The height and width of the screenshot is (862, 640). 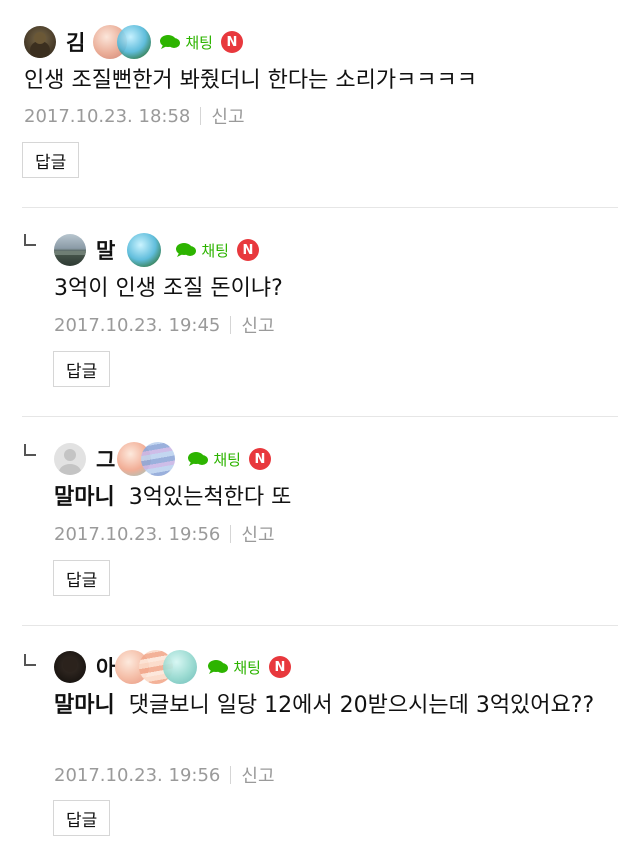 I want to click on comment-text: 3억이 인생 조질 돈이냐?, so click(x=168, y=288).